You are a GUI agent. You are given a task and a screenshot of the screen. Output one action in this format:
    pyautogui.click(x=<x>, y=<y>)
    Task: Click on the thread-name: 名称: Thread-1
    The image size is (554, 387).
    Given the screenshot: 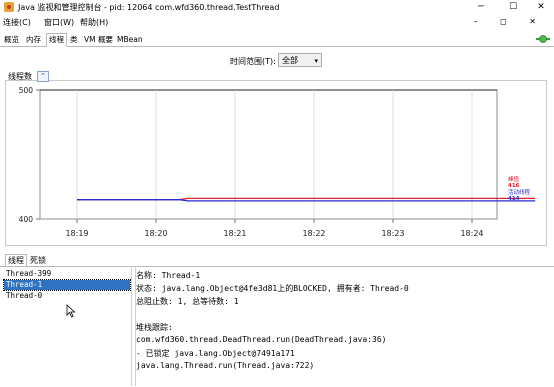 What is the action you would take?
    pyautogui.click(x=168, y=275)
    